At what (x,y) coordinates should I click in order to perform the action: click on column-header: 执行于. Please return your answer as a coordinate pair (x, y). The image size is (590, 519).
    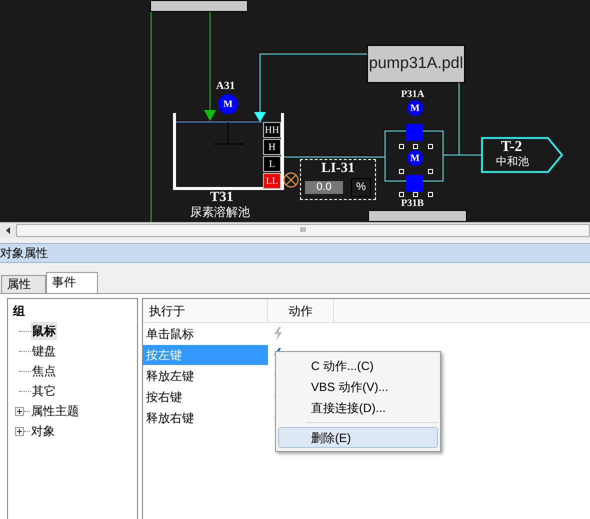
    Looking at the image, I should click on (205, 310).